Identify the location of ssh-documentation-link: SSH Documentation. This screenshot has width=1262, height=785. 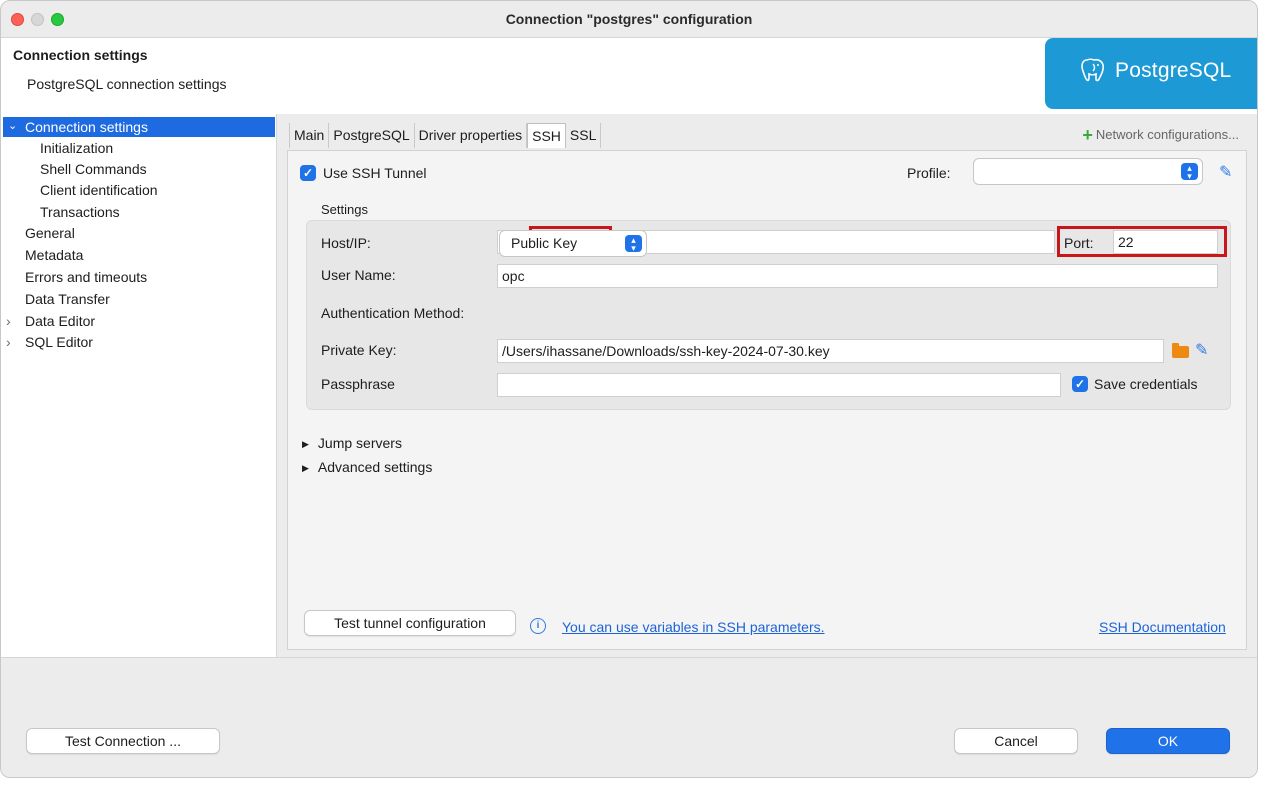
(1162, 627).